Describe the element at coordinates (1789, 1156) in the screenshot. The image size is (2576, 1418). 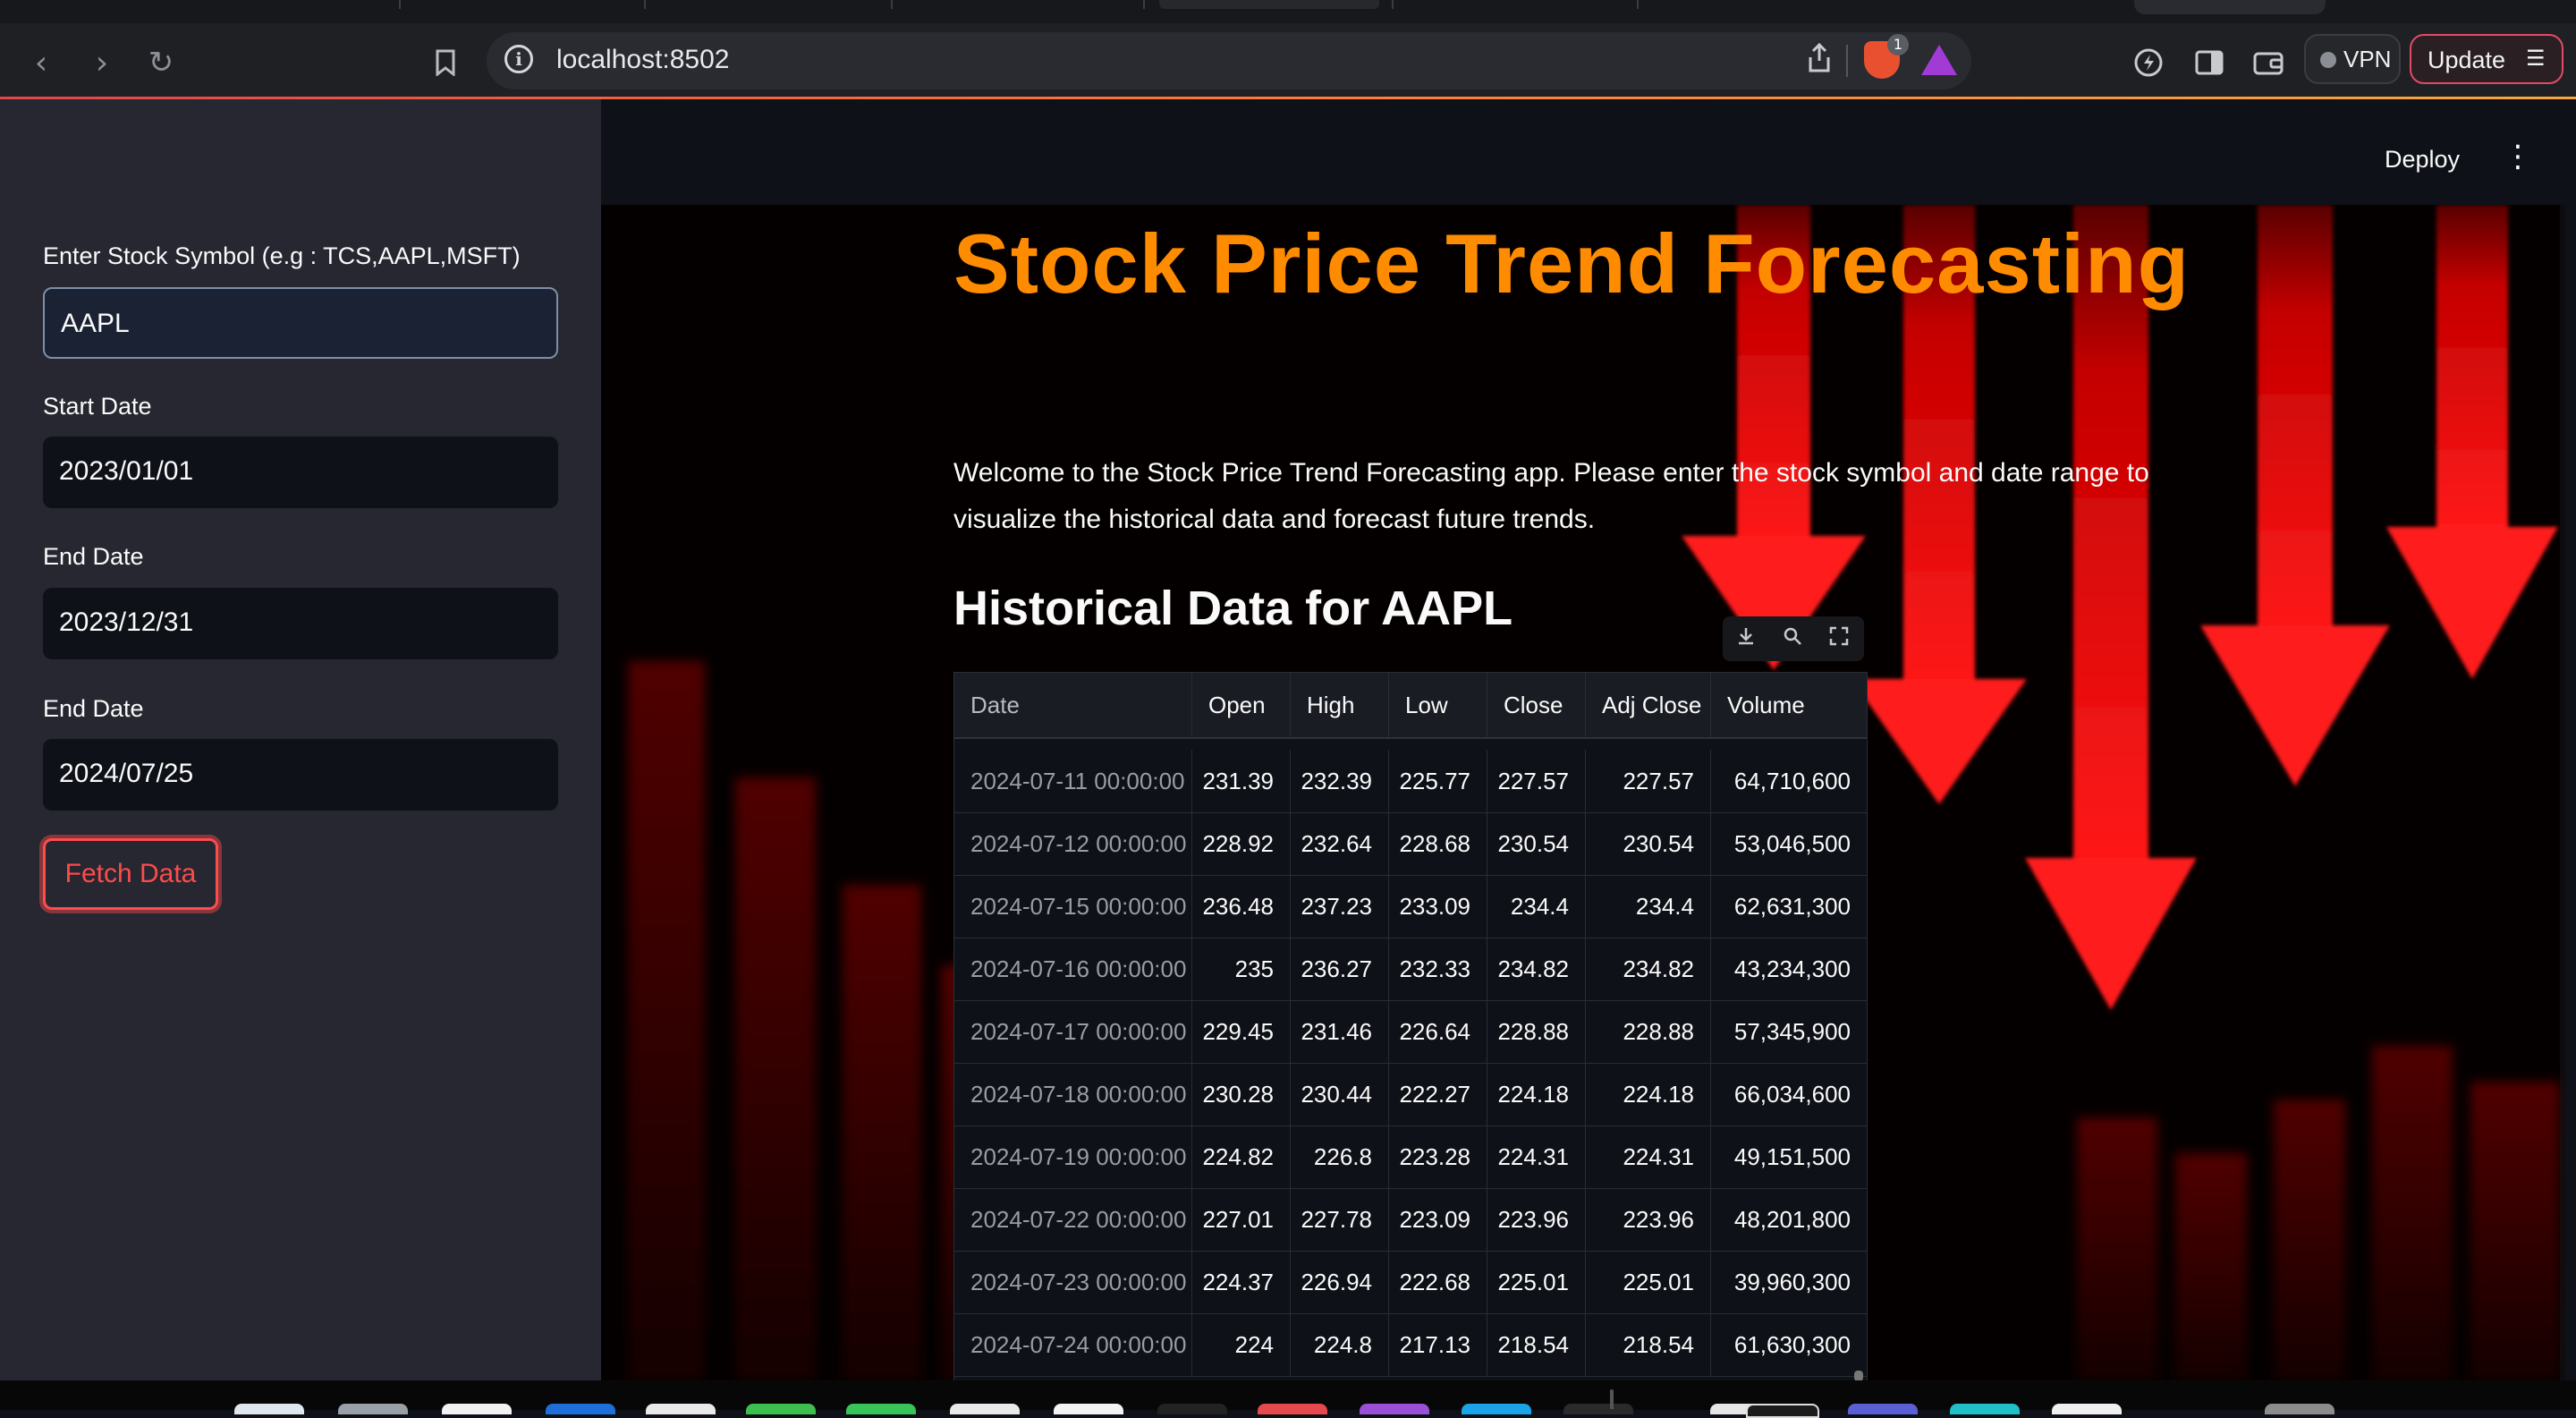
I see `cell-volume: 49,151,500` at that location.